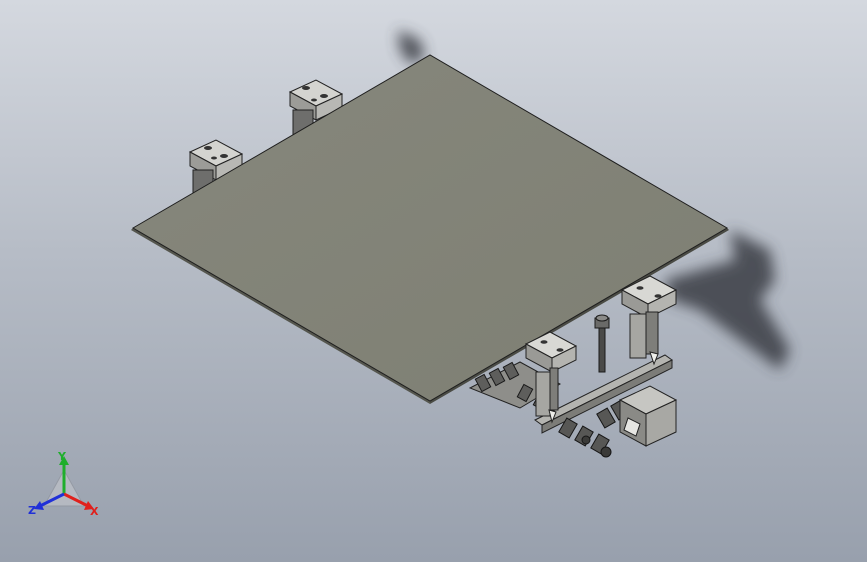 Image resolution: width=867 pixels, height=562 pixels. Describe the element at coordinates (64, 486) in the screenshot. I see `view-orientation-triad: Y Z X` at that location.